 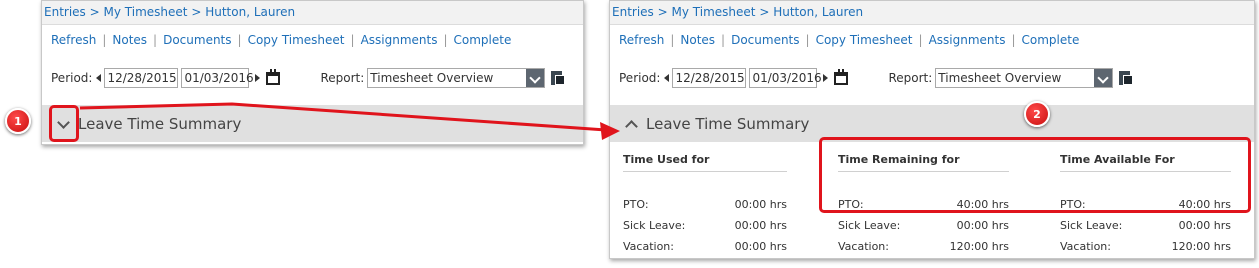 I want to click on summary-row: PTO: 00:00 hrs, so click(x=705, y=204).